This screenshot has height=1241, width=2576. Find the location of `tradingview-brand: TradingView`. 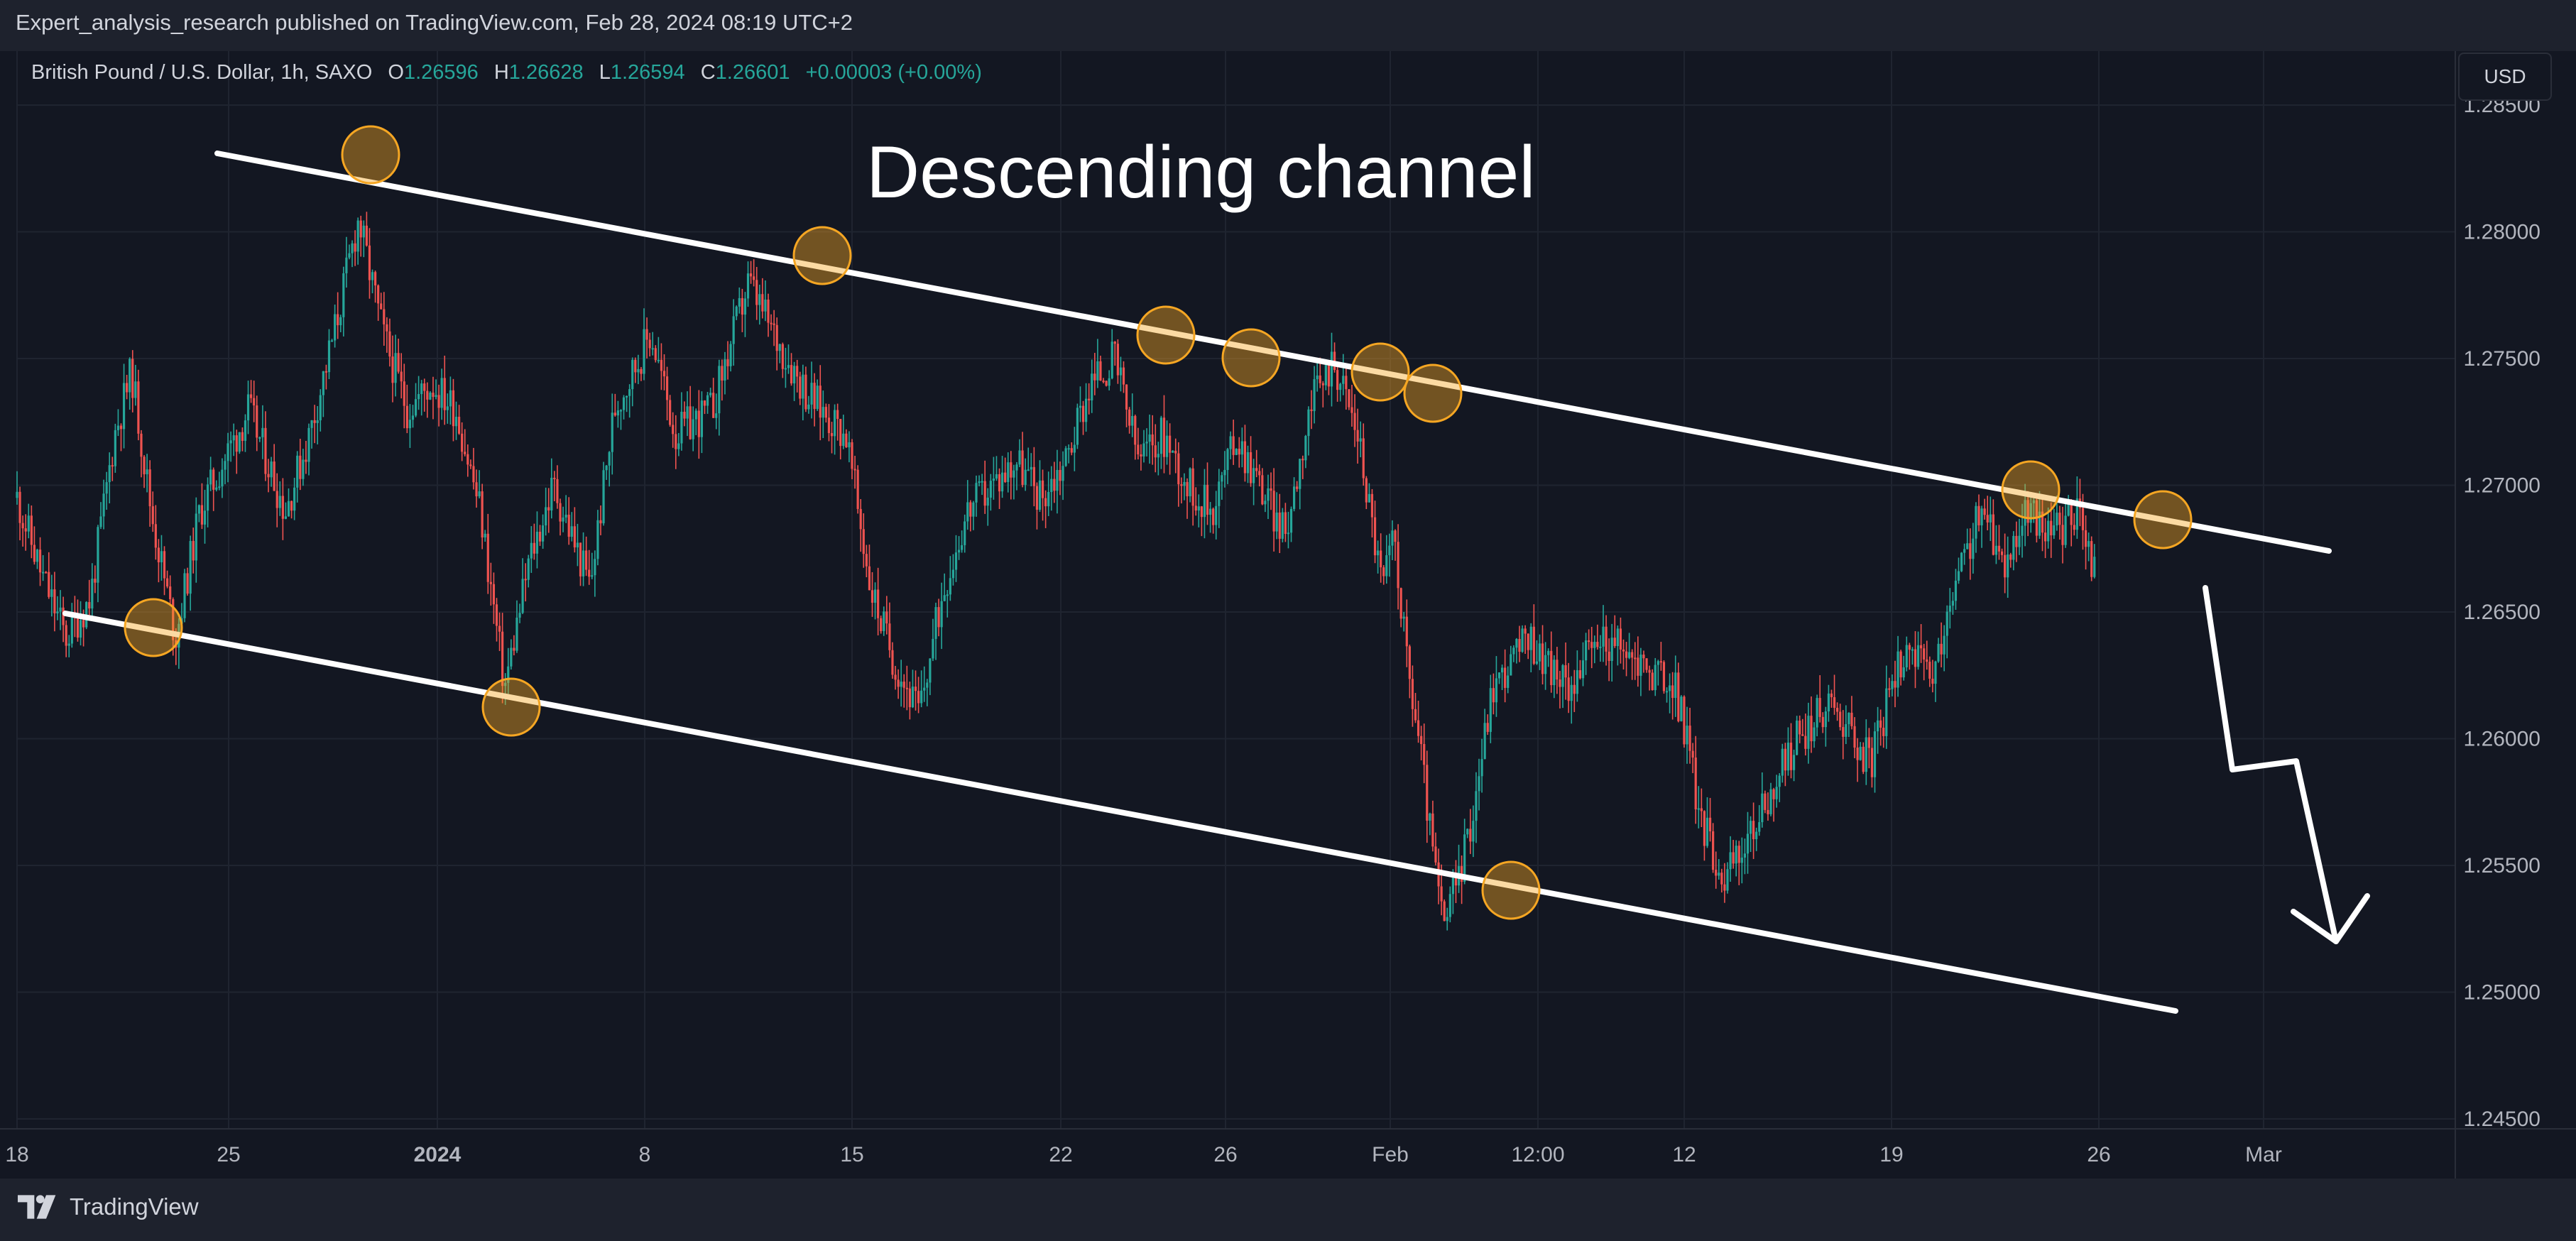

tradingview-brand: TradingView is located at coordinates (108, 1207).